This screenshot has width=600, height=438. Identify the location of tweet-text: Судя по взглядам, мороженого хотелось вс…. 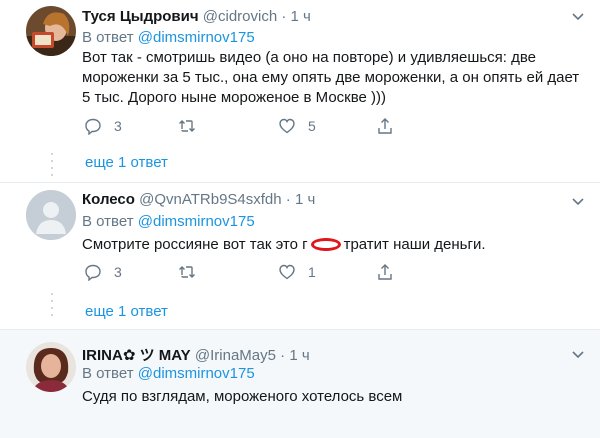
(242, 396).